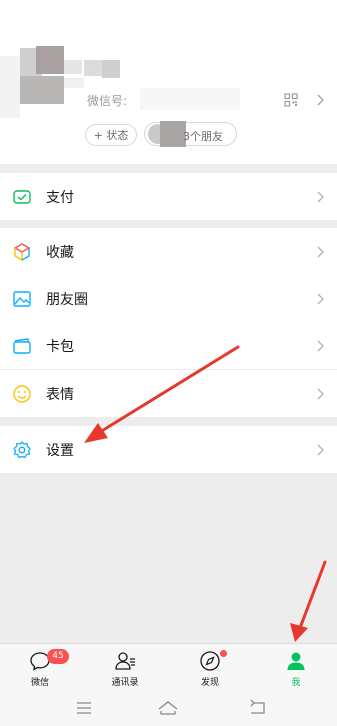  Describe the element at coordinates (125, 683) in the screenshot. I see `tab-label: 通讯录` at that location.